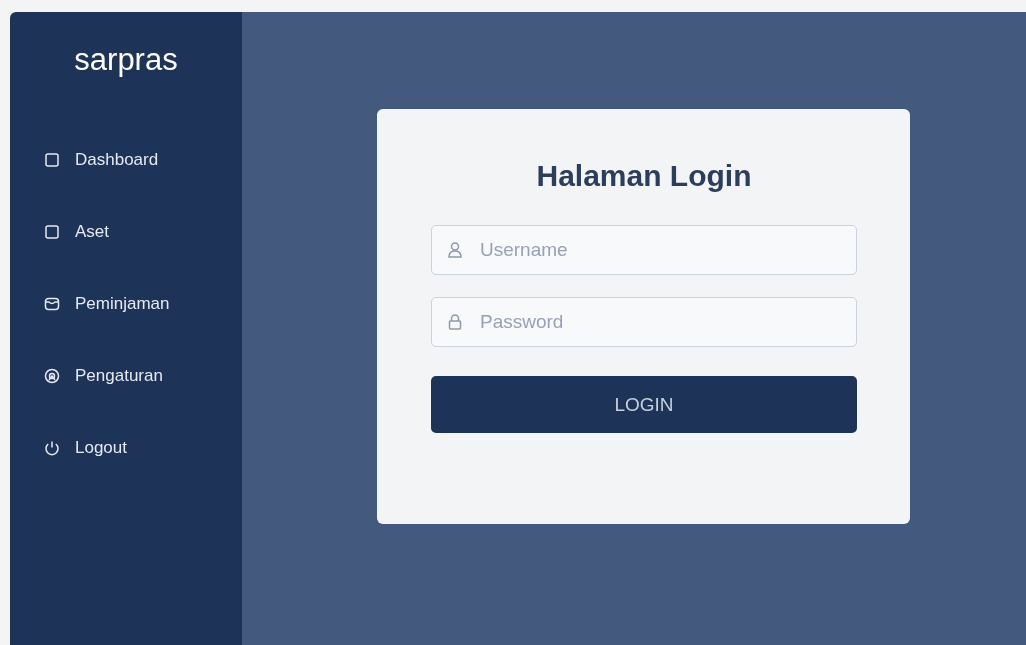  Describe the element at coordinates (126, 304) in the screenshot. I see `sidebar-item: Peminjaman` at that location.